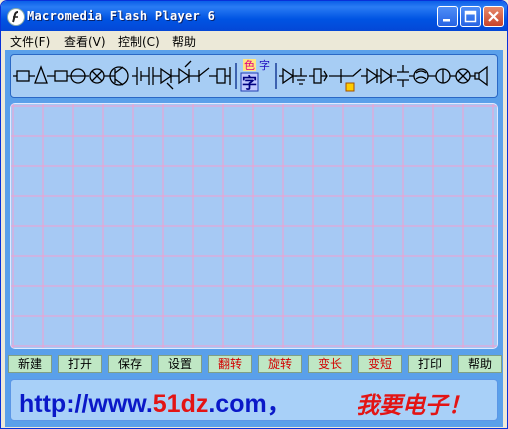  Describe the element at coordinates (380, 364) in the screenshot. I see `shorten-button: 变短` at that location.